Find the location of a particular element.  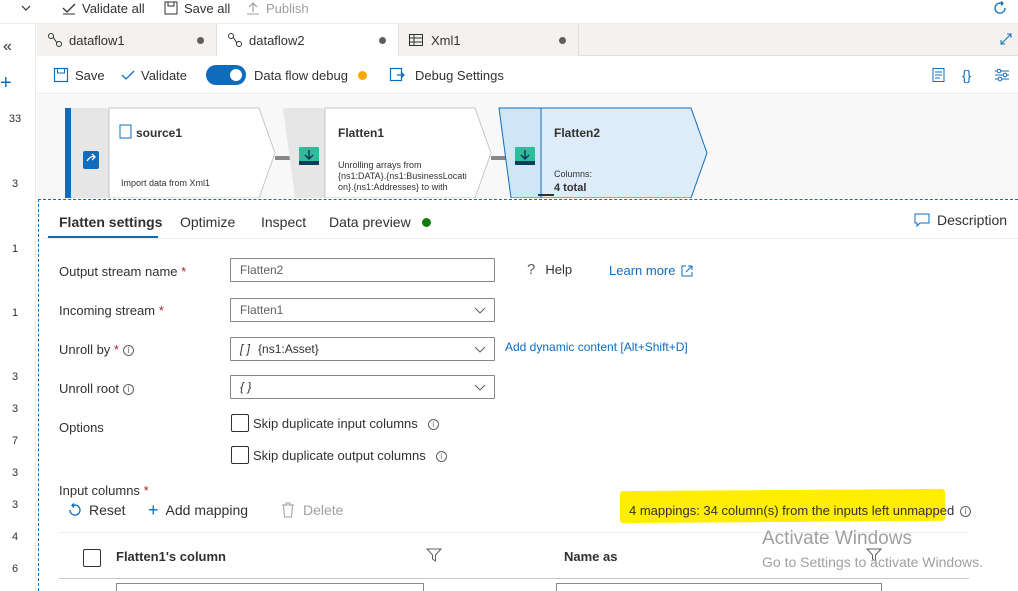

debug-switch is located at coordinates (226, 75).